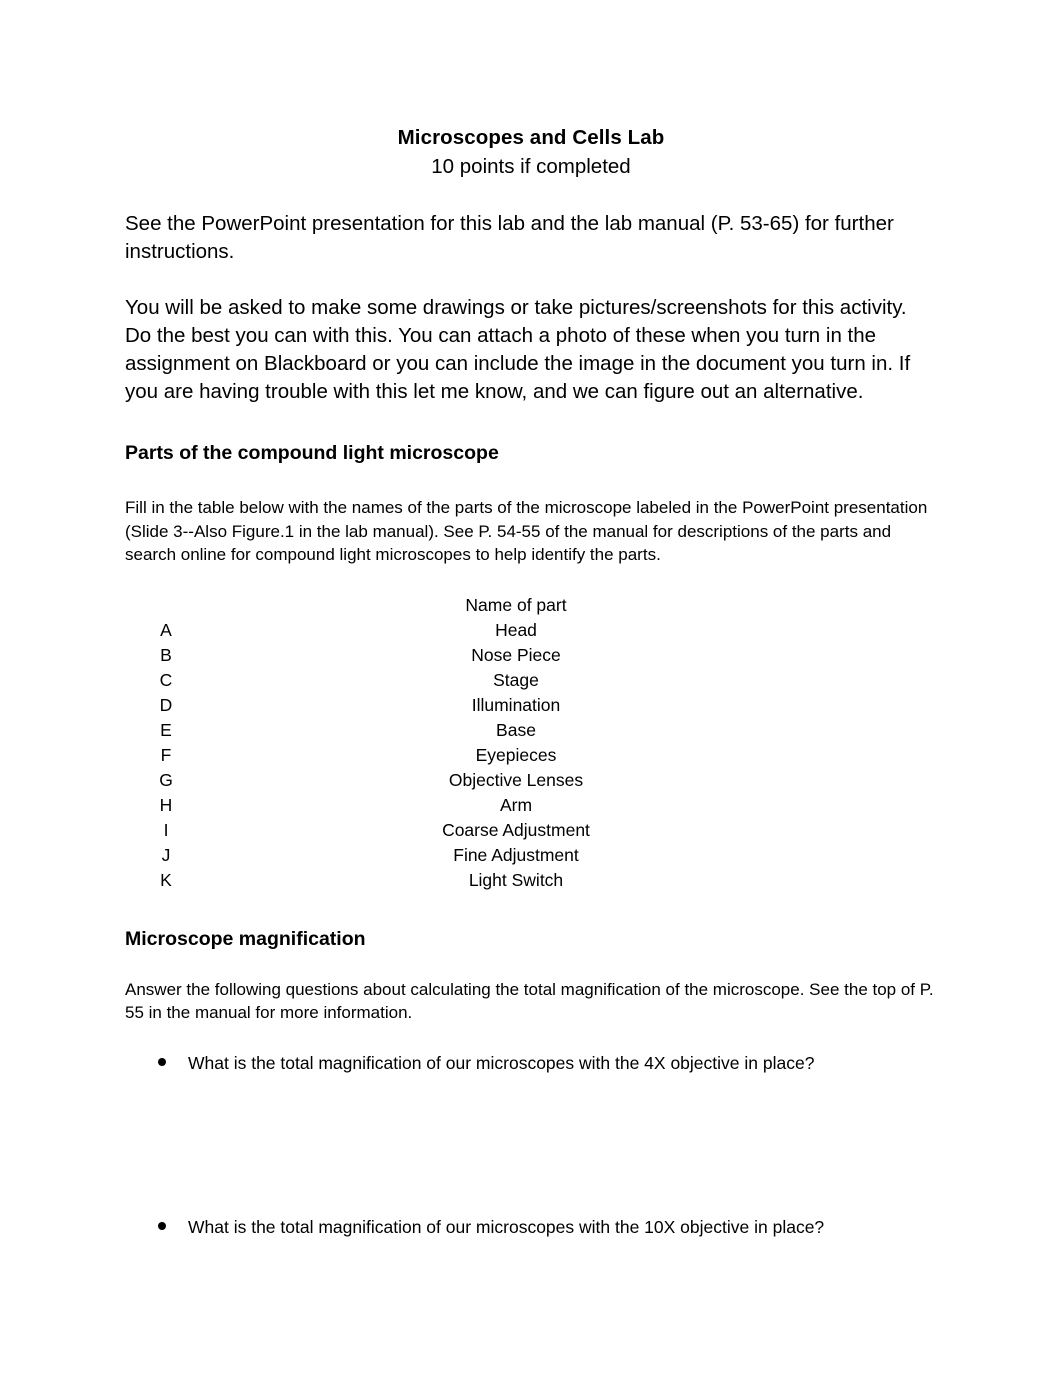  Describe the element at coordinates (166, 829) in the screenshot. I see `row-letter: I` at that location.